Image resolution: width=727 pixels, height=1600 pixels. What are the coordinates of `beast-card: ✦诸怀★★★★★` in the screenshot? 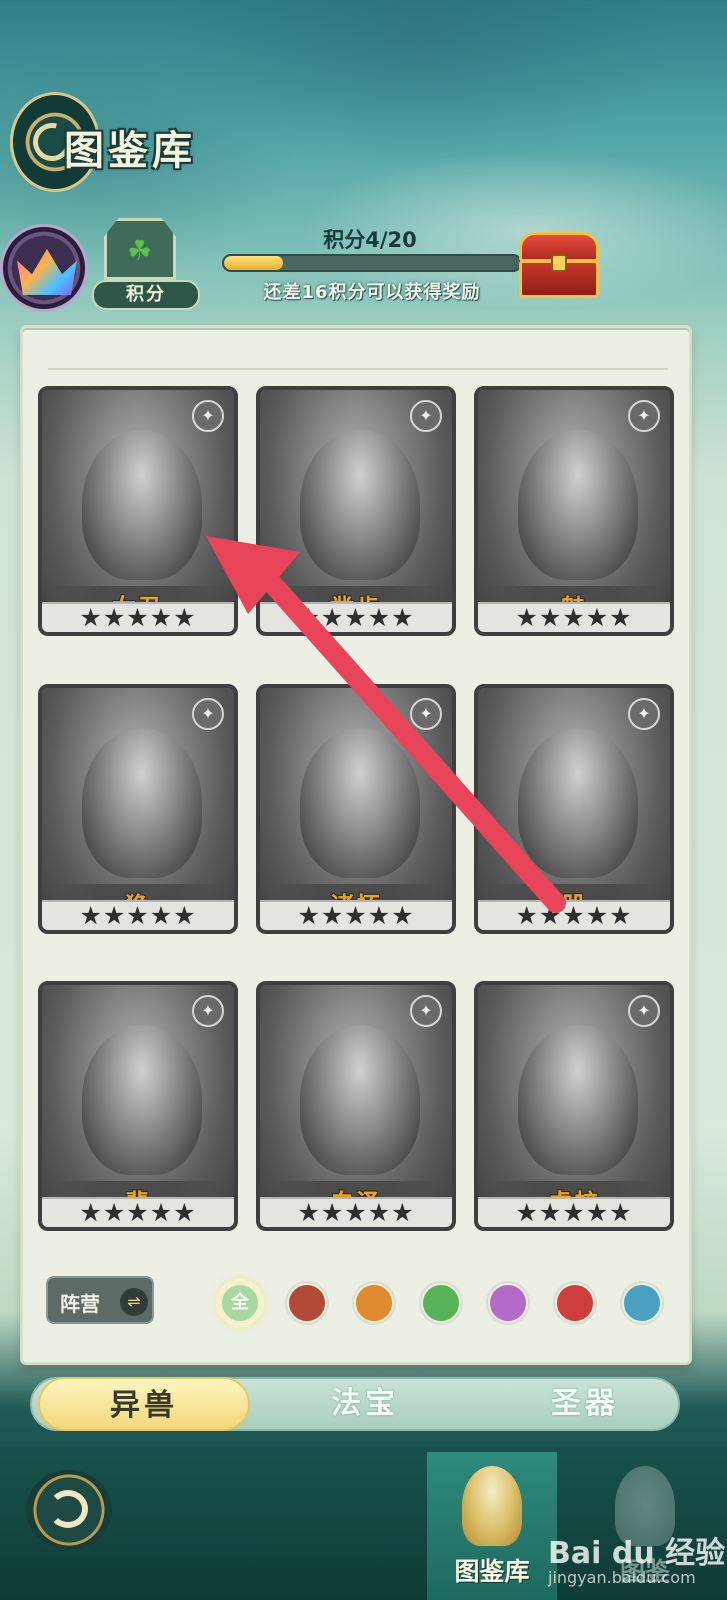 It's located at (356, 809).